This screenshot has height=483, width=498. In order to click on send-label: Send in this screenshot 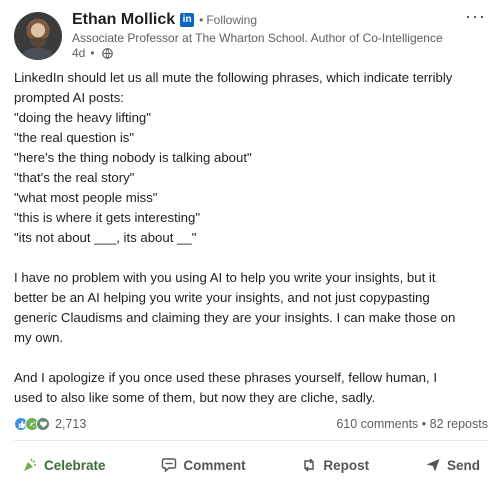, I will do `click(463, 465)`.